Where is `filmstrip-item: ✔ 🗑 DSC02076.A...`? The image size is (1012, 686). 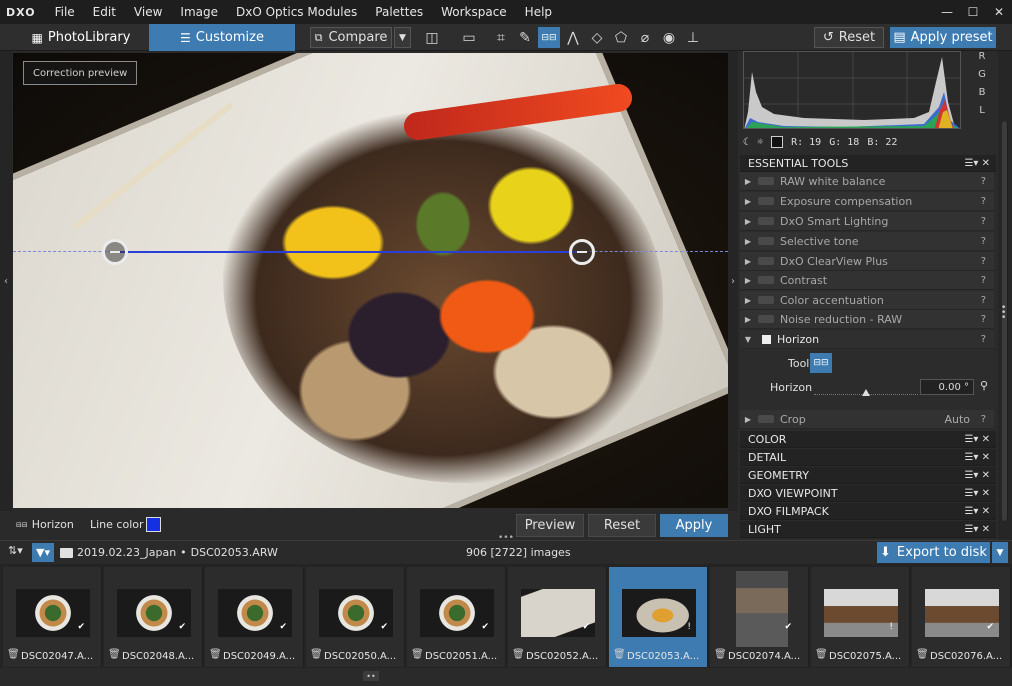 filmstrip-item: ✔ 🗑 DSC02076.A... is located at coordinates (961, 617).